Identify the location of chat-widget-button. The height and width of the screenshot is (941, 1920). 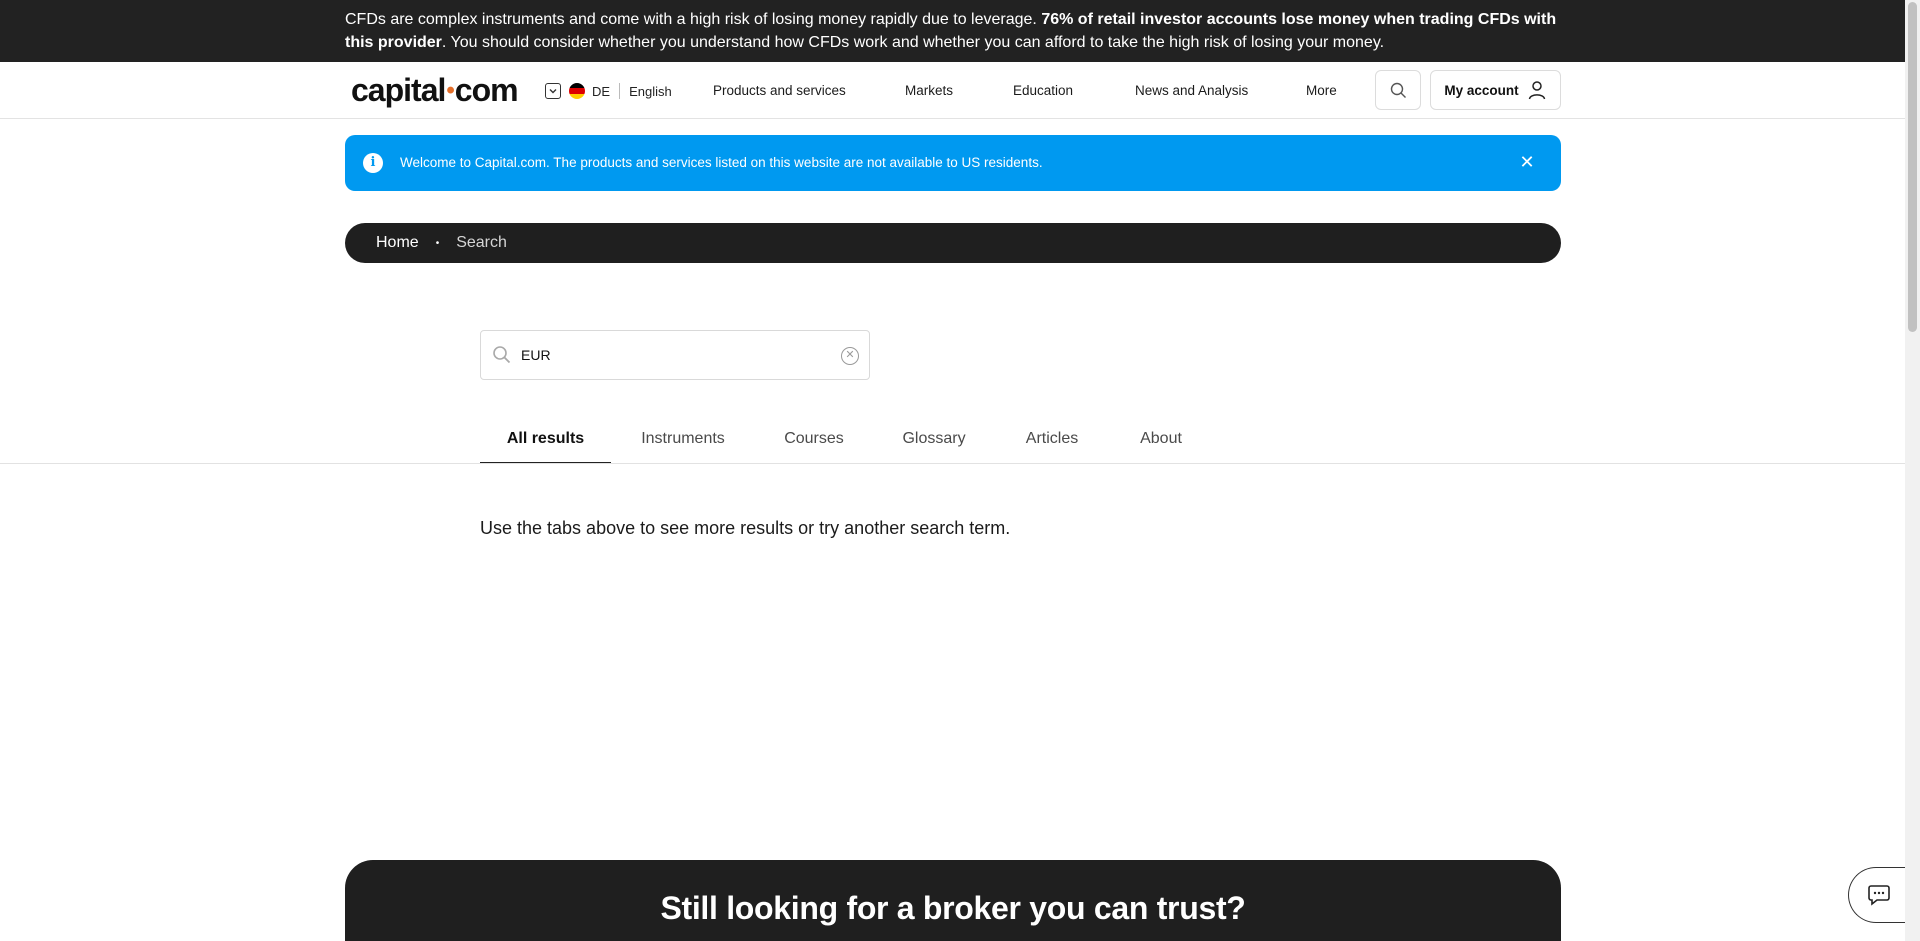
(1878, 895).